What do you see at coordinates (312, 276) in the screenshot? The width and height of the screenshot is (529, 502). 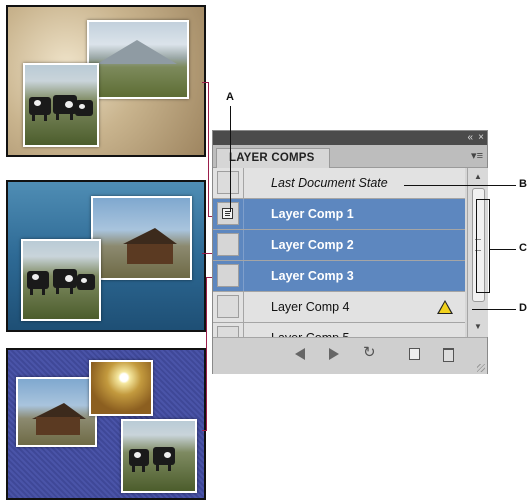 I see `list-item-label: Layer Comp 3` at bounding box center [312, 276].